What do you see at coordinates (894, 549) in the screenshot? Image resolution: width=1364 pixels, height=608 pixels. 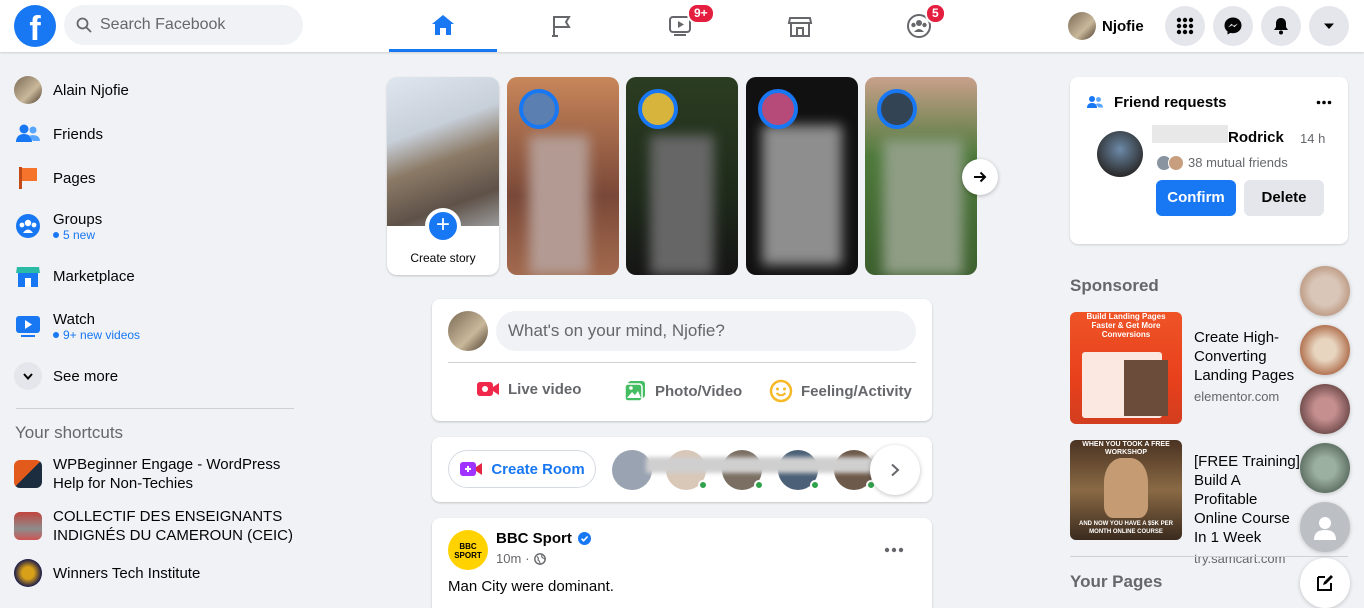 I see `post-options-button` at bounding box center [894, 549].